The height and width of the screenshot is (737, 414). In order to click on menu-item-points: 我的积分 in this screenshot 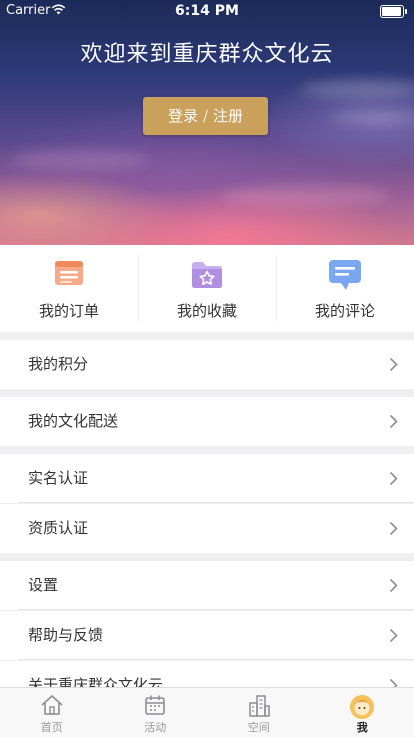, I will do `click(207, 364)`.